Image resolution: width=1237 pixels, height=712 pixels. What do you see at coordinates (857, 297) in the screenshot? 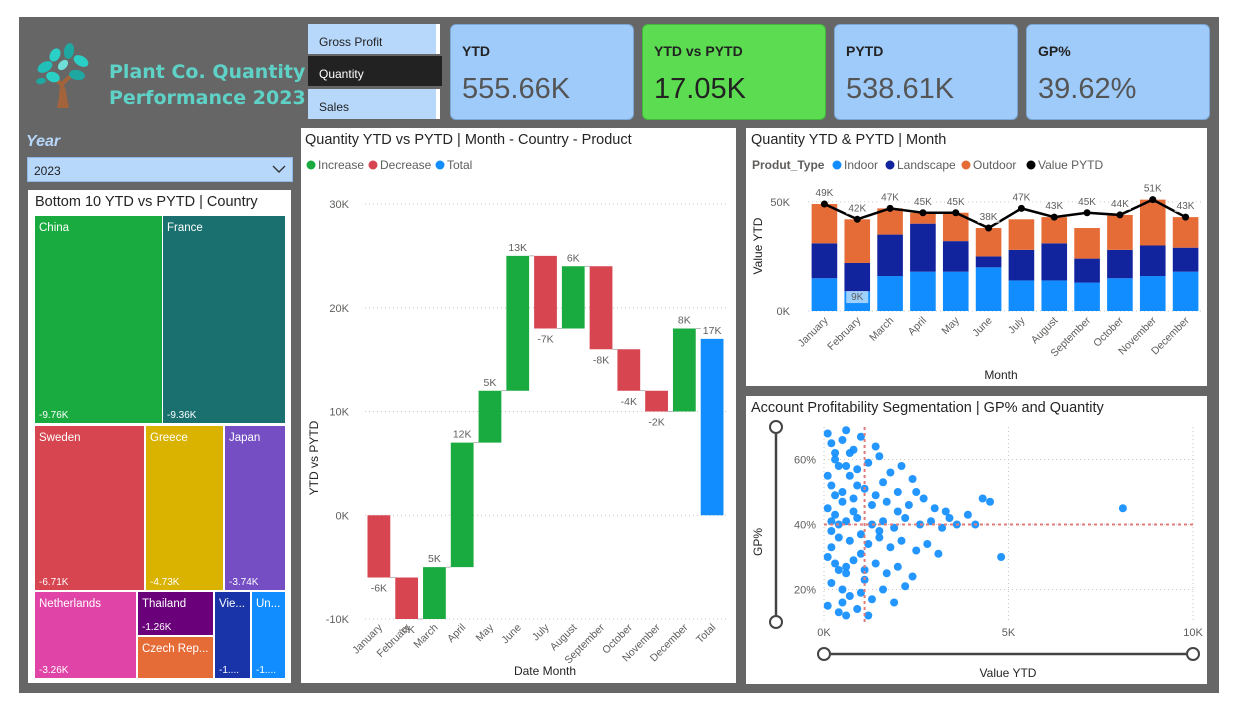
I see `data-label: 9K` at bounding box center [857, 297].